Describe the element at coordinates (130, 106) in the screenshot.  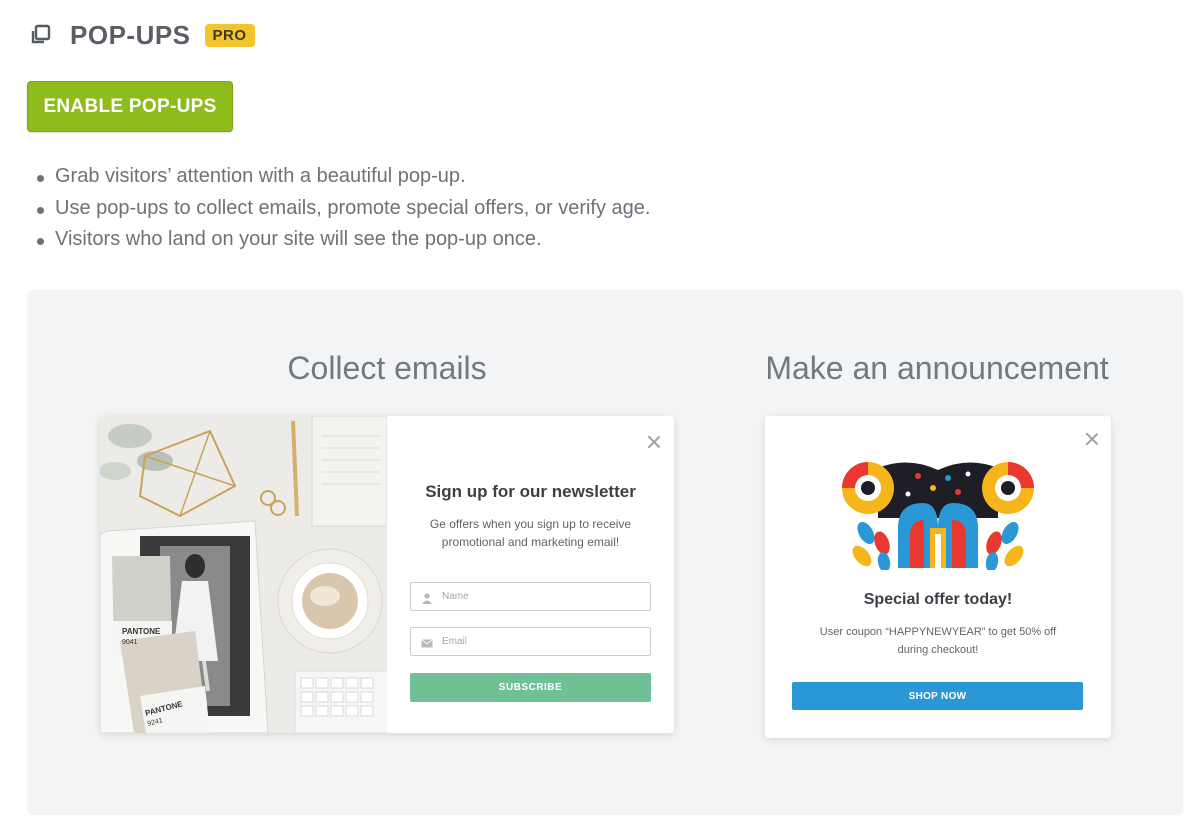
I see `enable-popups-button: ENABLE POP-UPS` at that location.